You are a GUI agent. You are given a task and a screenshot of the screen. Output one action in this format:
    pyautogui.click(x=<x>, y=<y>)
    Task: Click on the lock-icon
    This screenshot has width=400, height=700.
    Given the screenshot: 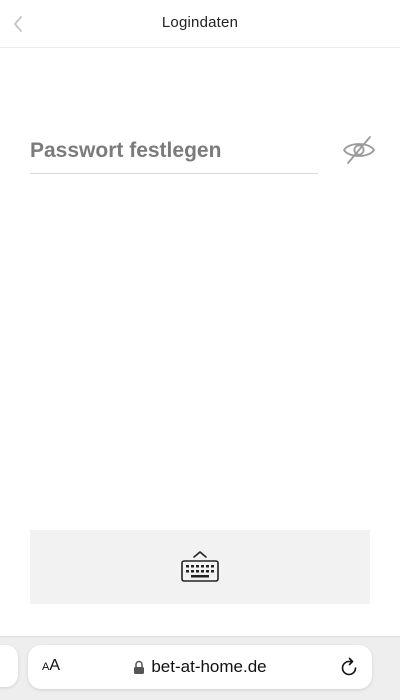 What is the action you would take?
    pyautogui.click(x=139, y=667)
    